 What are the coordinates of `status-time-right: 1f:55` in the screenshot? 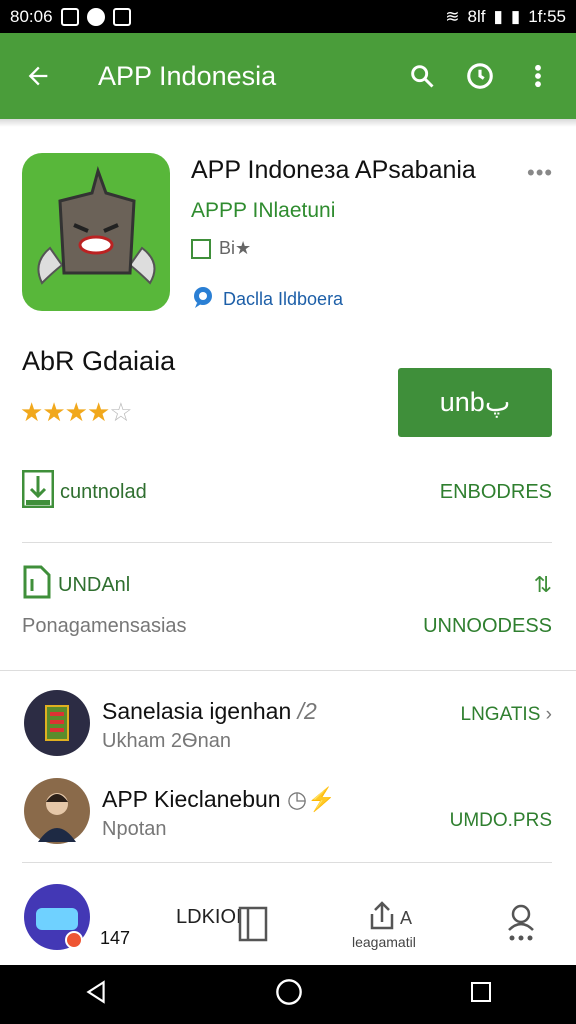 It's located at (547, 16).